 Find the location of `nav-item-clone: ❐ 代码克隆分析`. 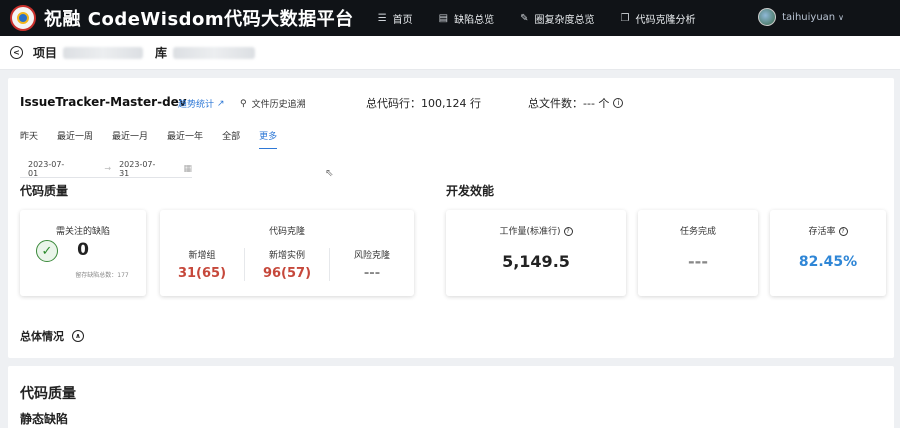

nav-item-clone: ❐ 代码克隆分析 is located at coordinates (658, 18).